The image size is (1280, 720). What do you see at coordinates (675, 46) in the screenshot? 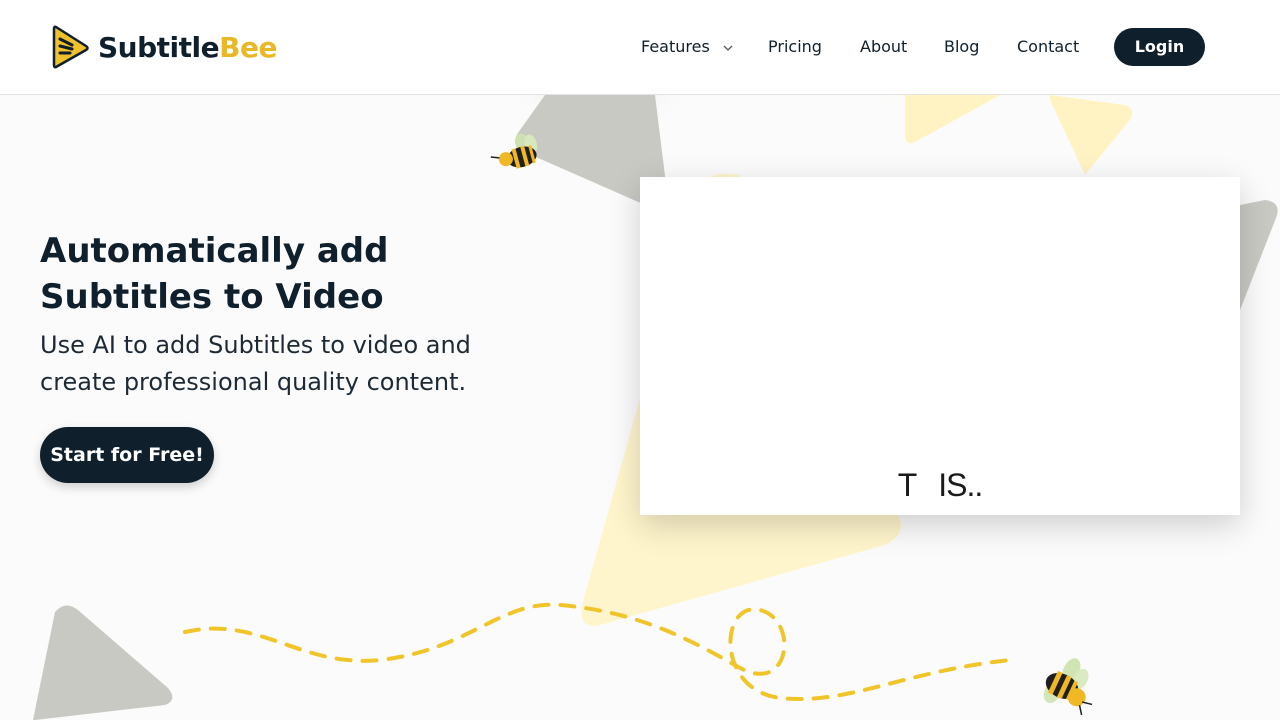
I see `nav-item-label: Features` at bounding box center [675, 46].